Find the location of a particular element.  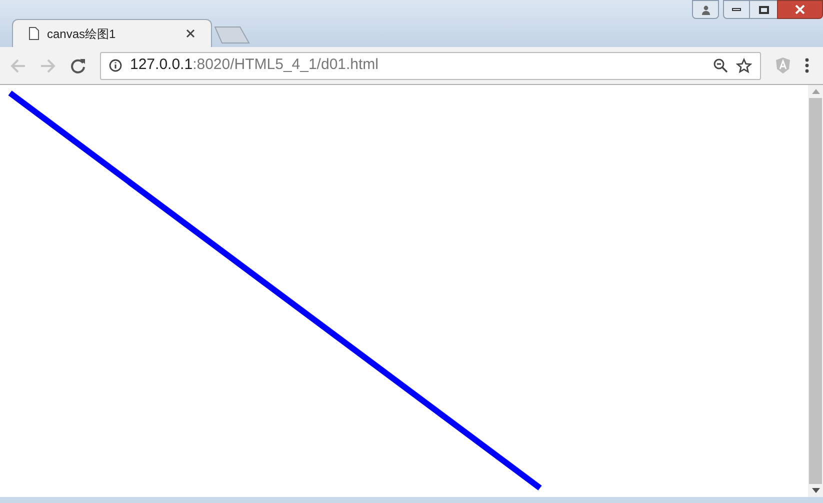

info-icon is located at coordinates (115, 65).